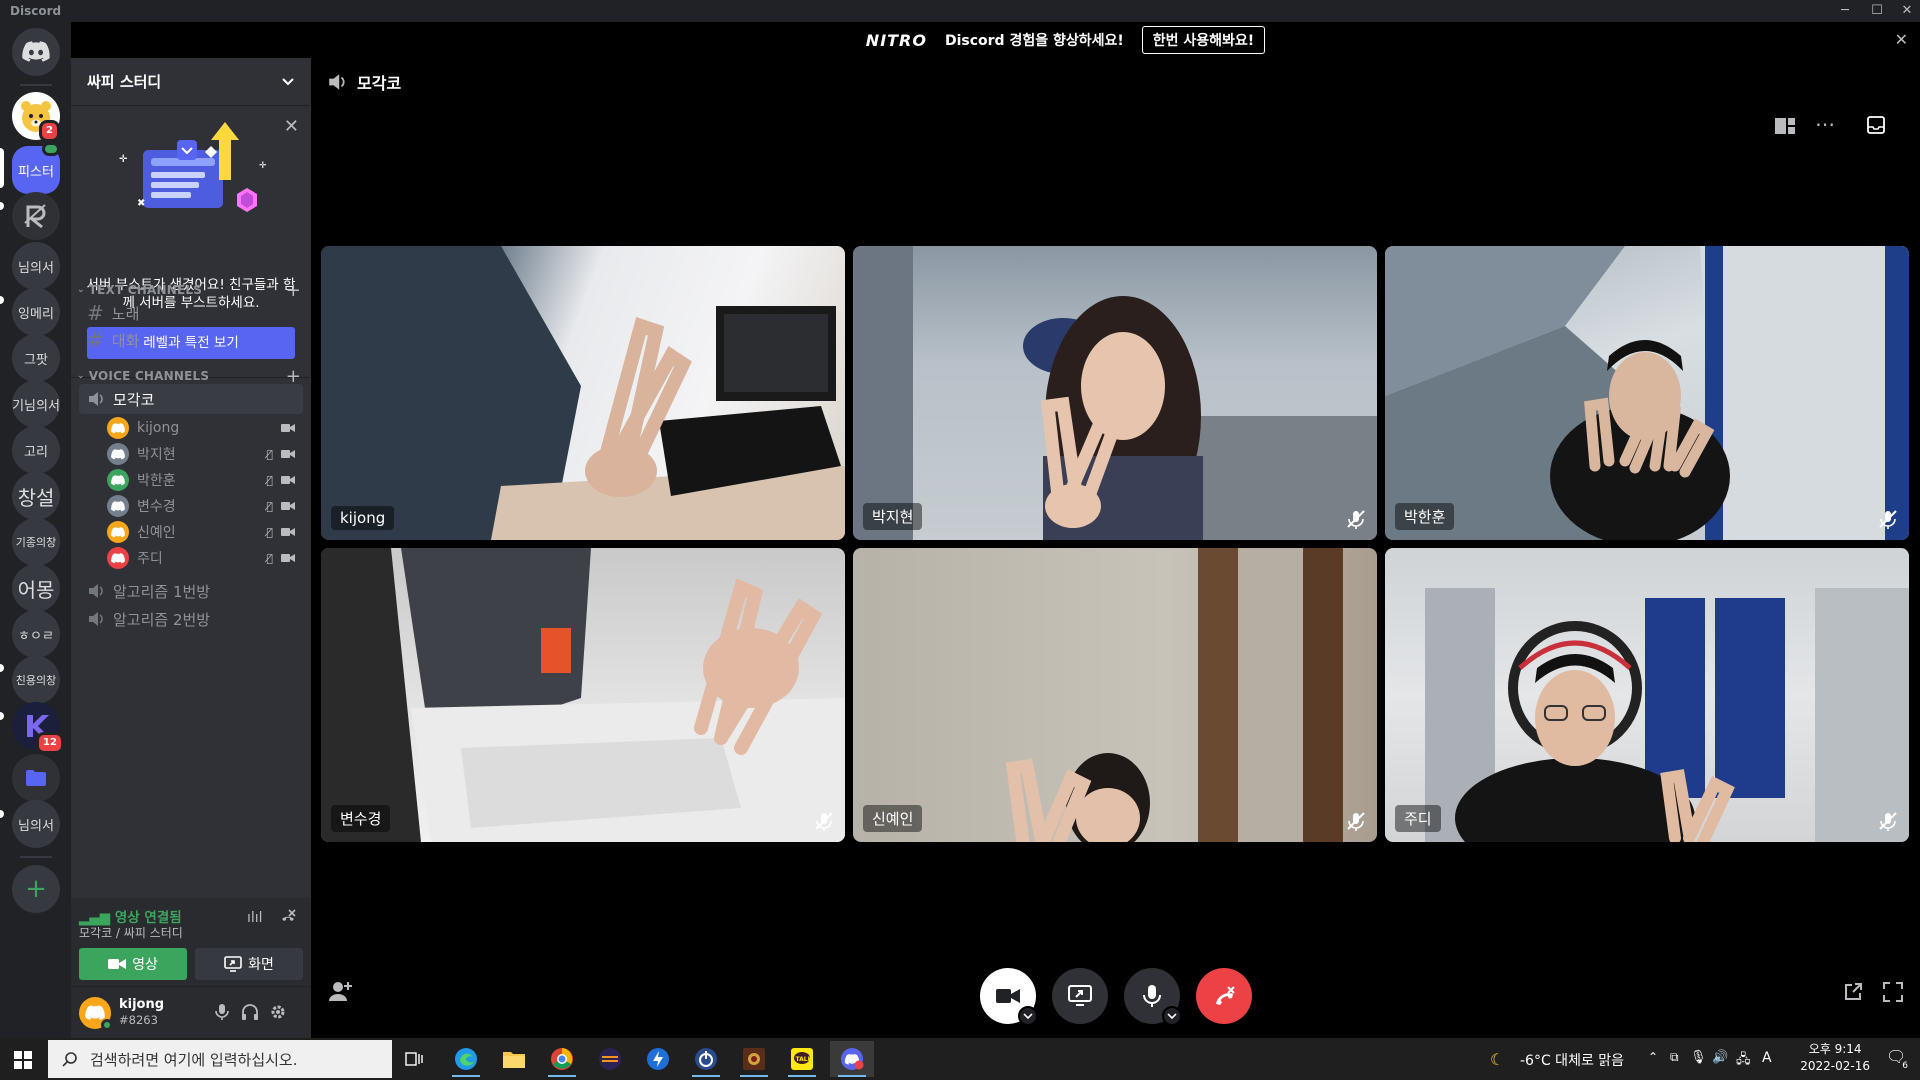 This screenshot has width=1920, height=1080. I want to click on text-channel-item: # 노래, so click(191, 313).